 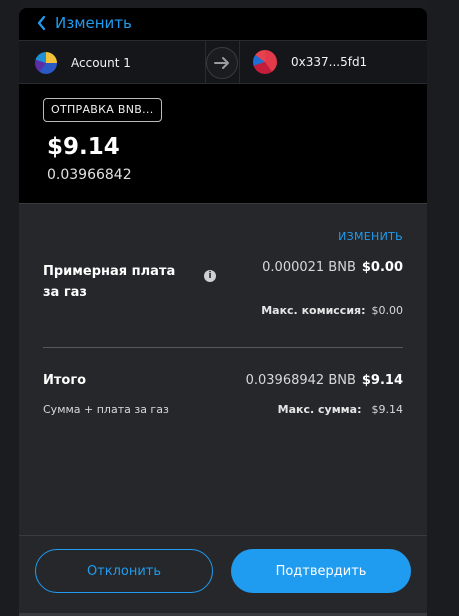 I want to click on arrow-right-icon, so click(x=222, y=63).